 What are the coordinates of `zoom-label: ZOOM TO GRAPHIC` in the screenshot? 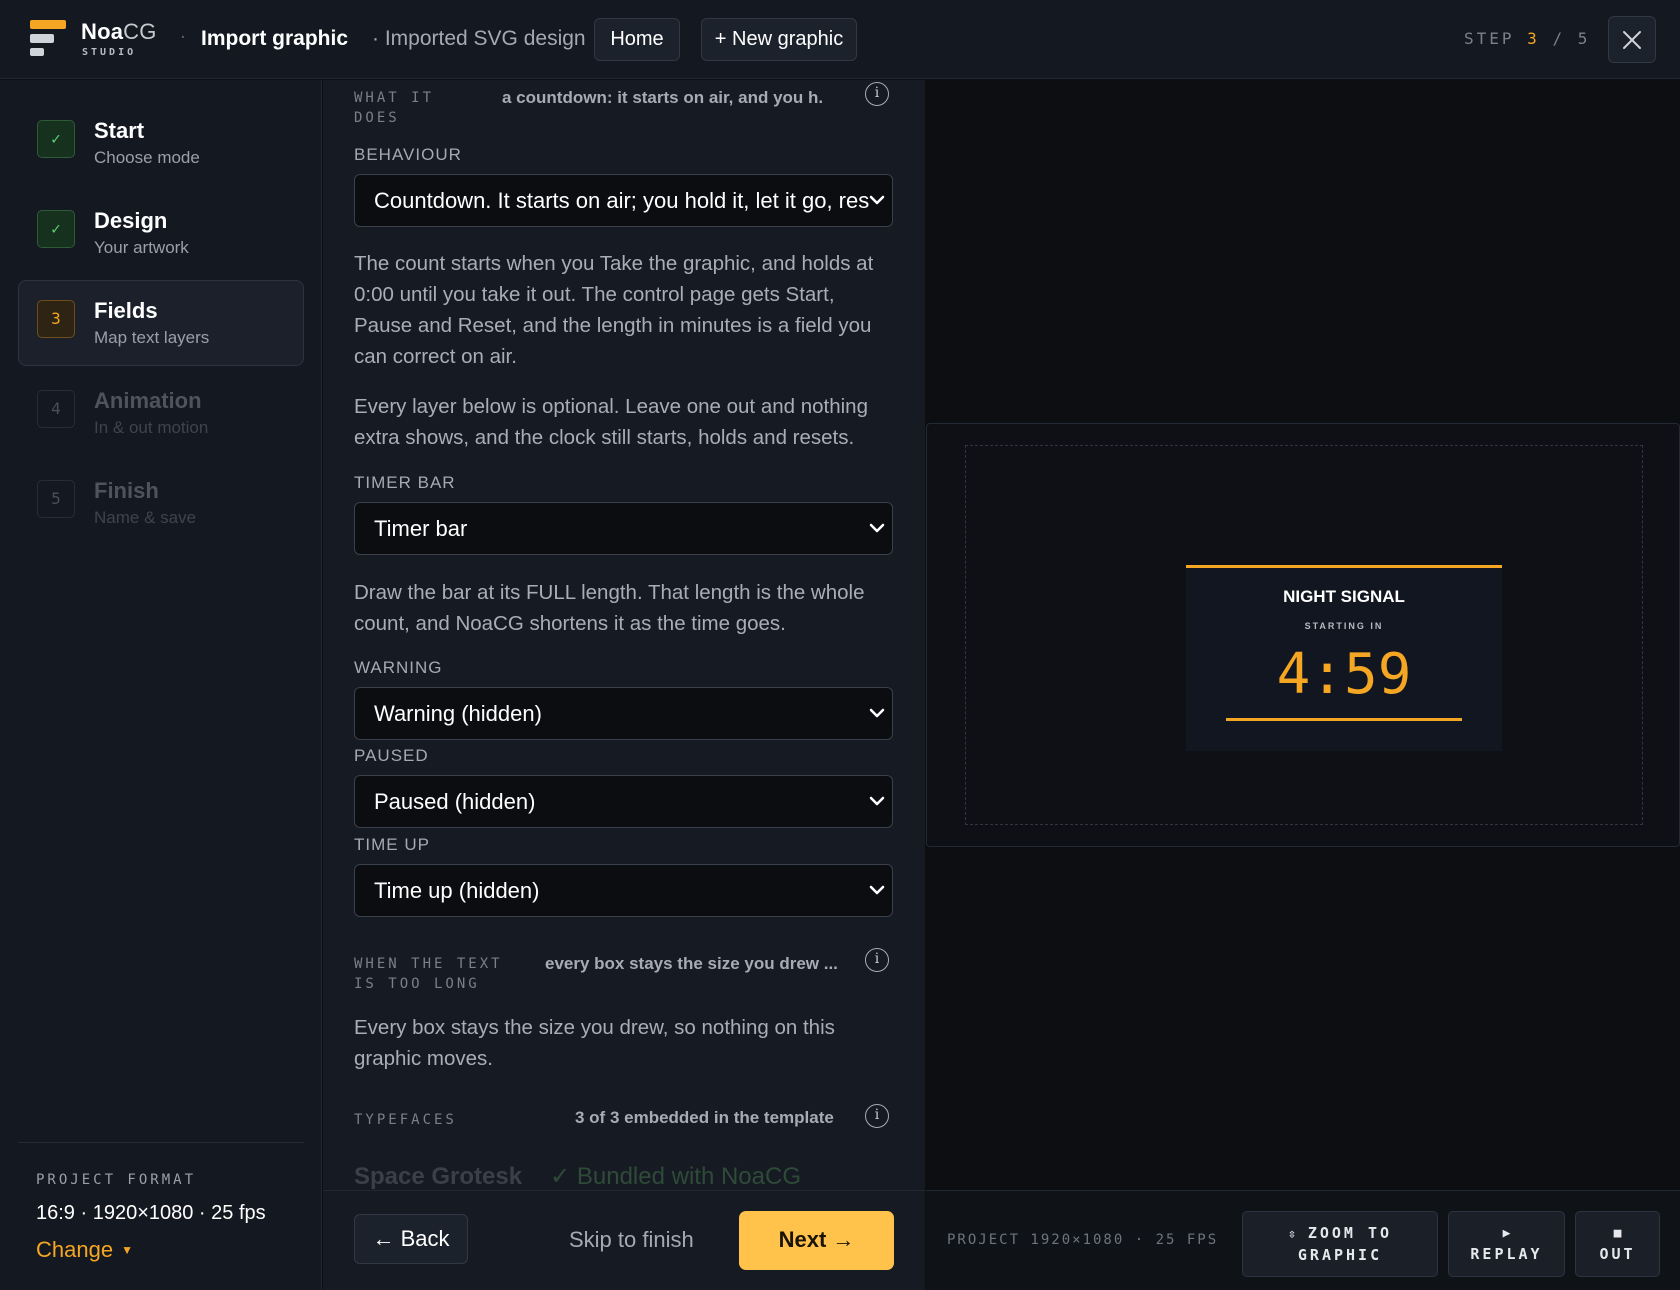 It's located at (1345, 1244).